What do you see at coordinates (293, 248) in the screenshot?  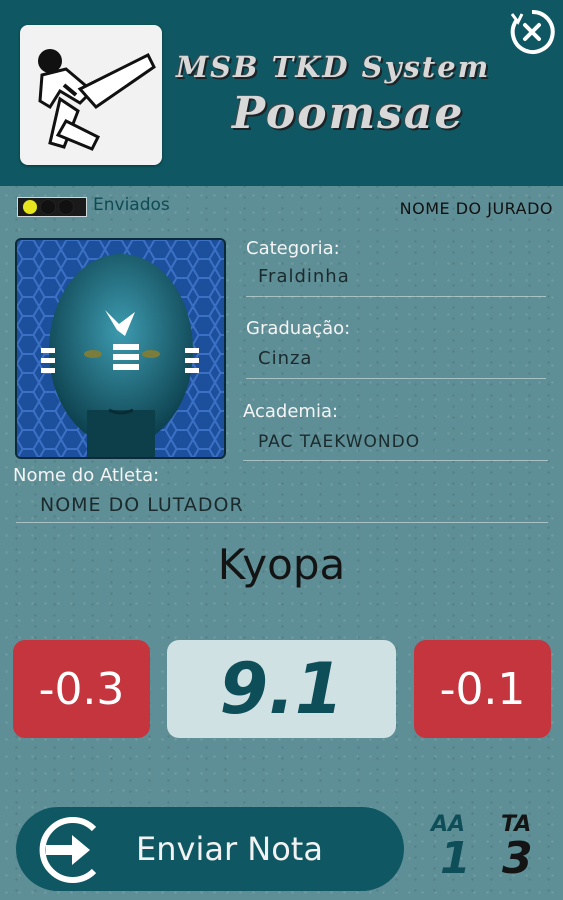 I see `categoria-label: Categoria:` at bounding box center [293, 248].